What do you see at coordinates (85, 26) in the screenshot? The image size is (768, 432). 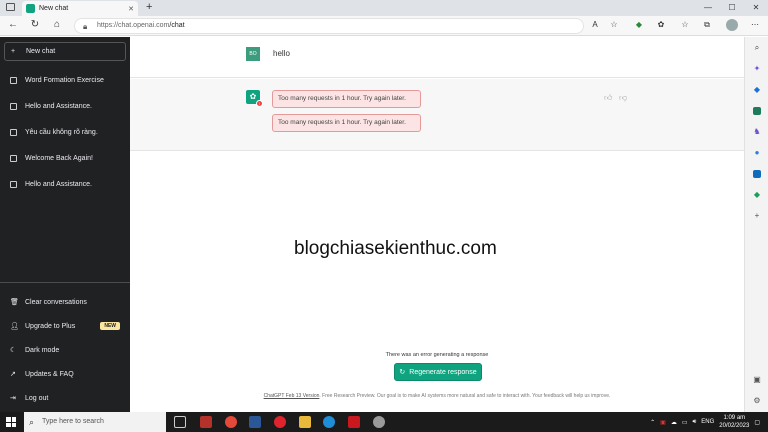 I see `lock-icon: 🔒︎` at bounding box center [85, 26].